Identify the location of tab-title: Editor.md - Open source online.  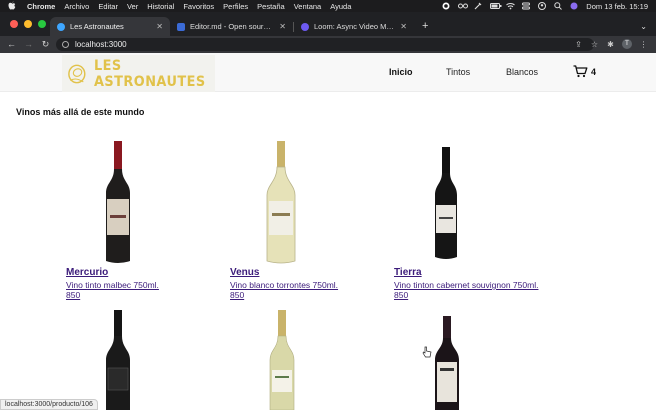
(231, 26).